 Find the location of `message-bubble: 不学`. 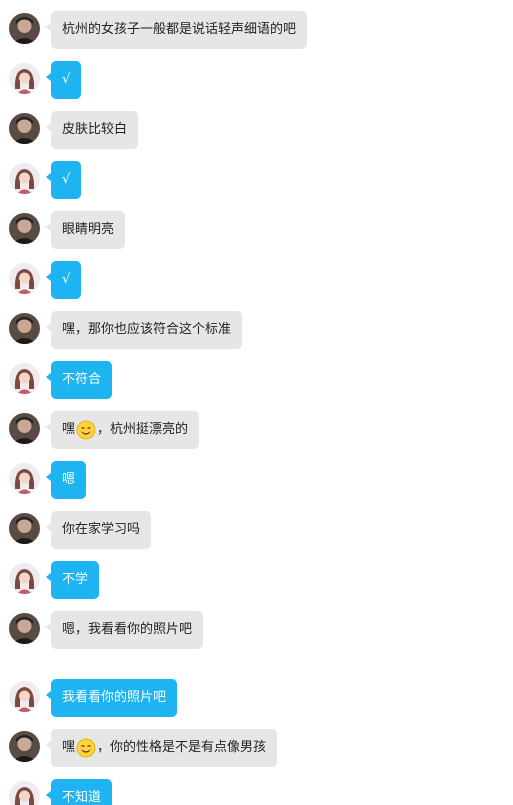

message-bubble: 不学 is located at coordinates (72, 580).